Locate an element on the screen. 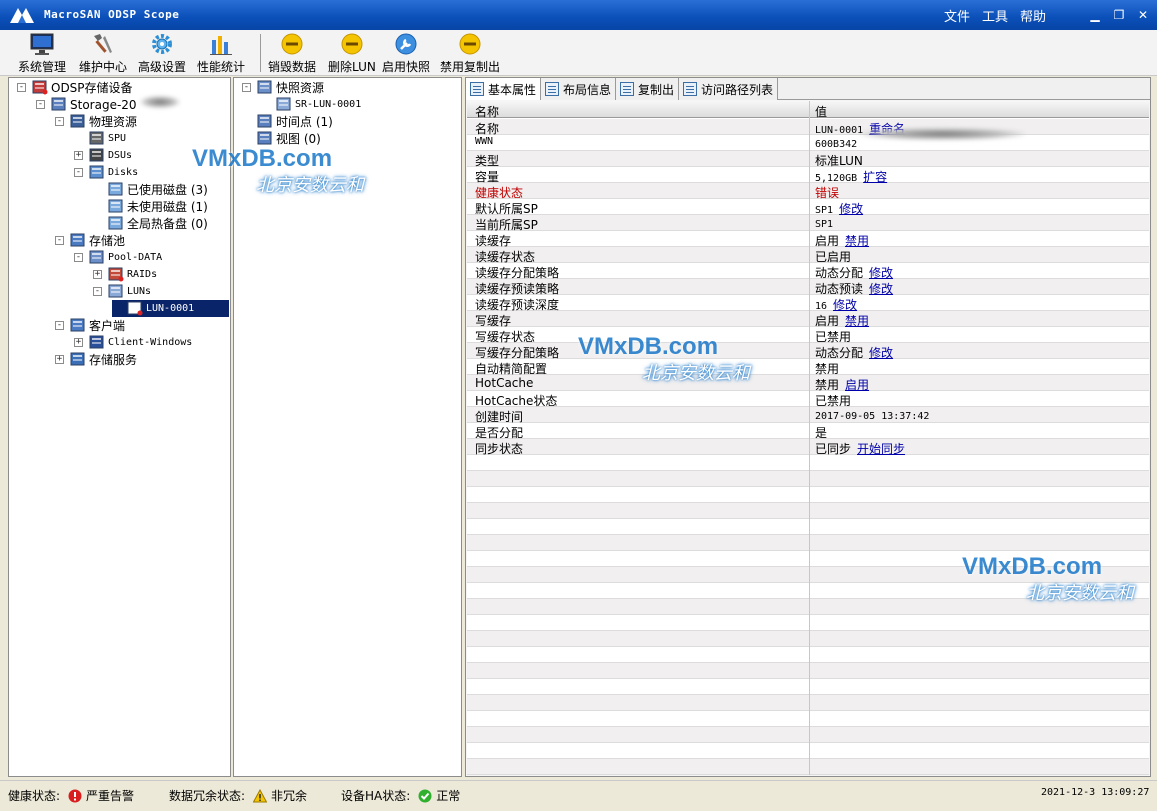 The width and height of the screenshot is (1157, 811). tree-node: - Pool-DATA is located at coordinates (118, 257).